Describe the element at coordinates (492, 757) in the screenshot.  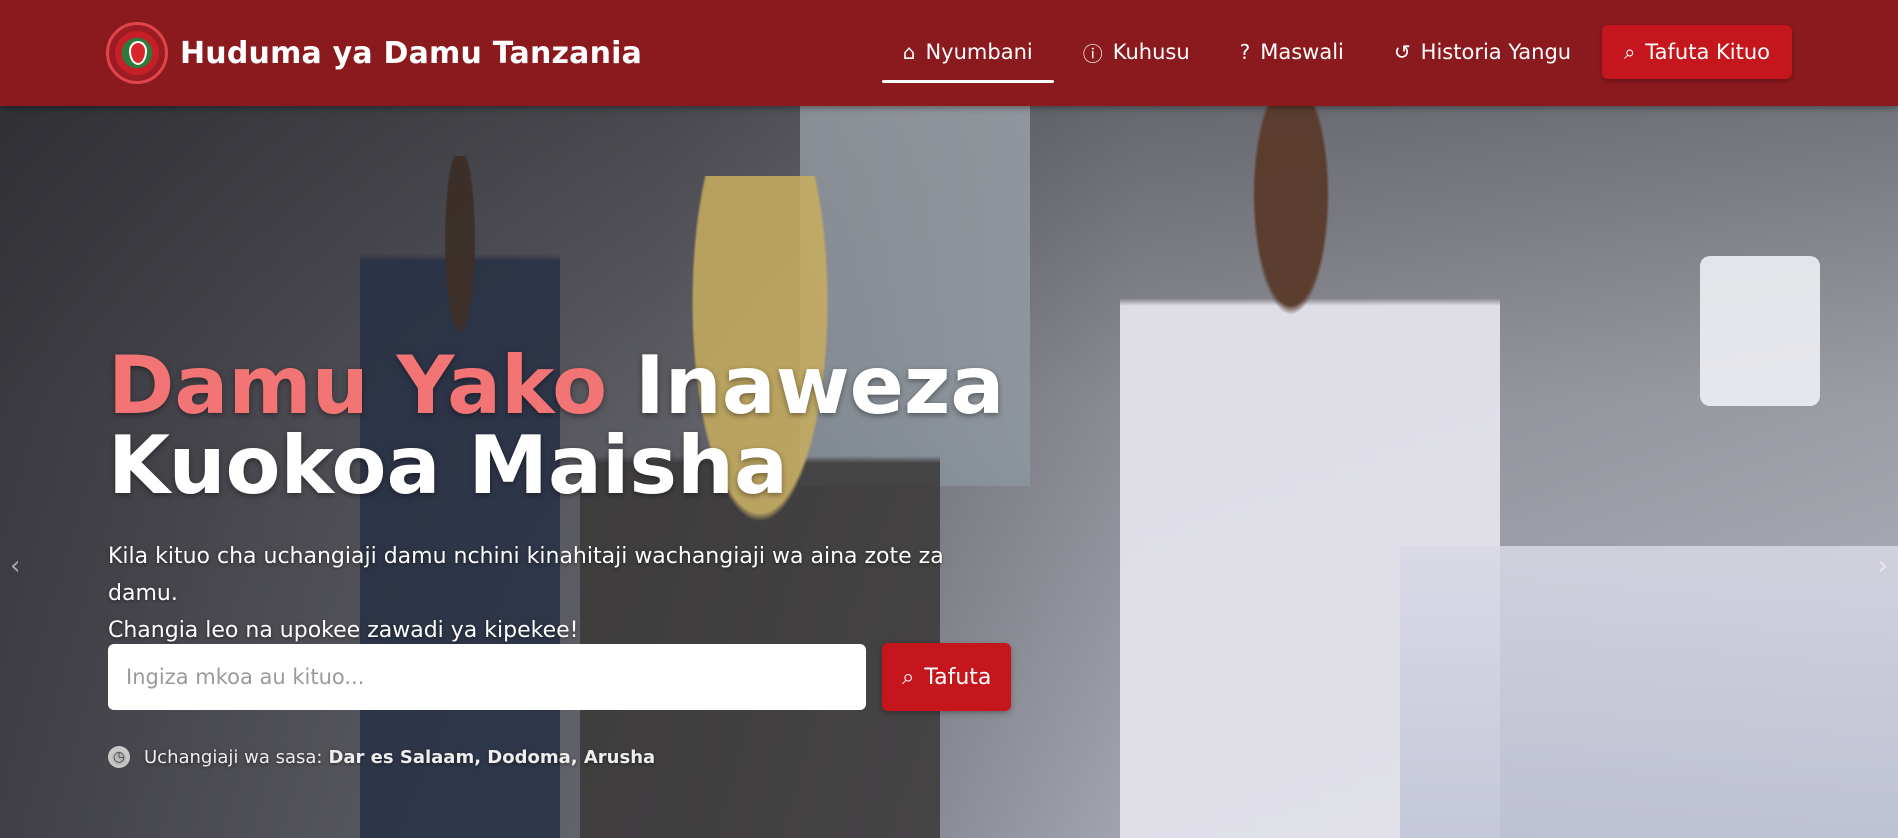
I see `recent-places: Dar es Salaam, Dodoma, Arusha` at that location.